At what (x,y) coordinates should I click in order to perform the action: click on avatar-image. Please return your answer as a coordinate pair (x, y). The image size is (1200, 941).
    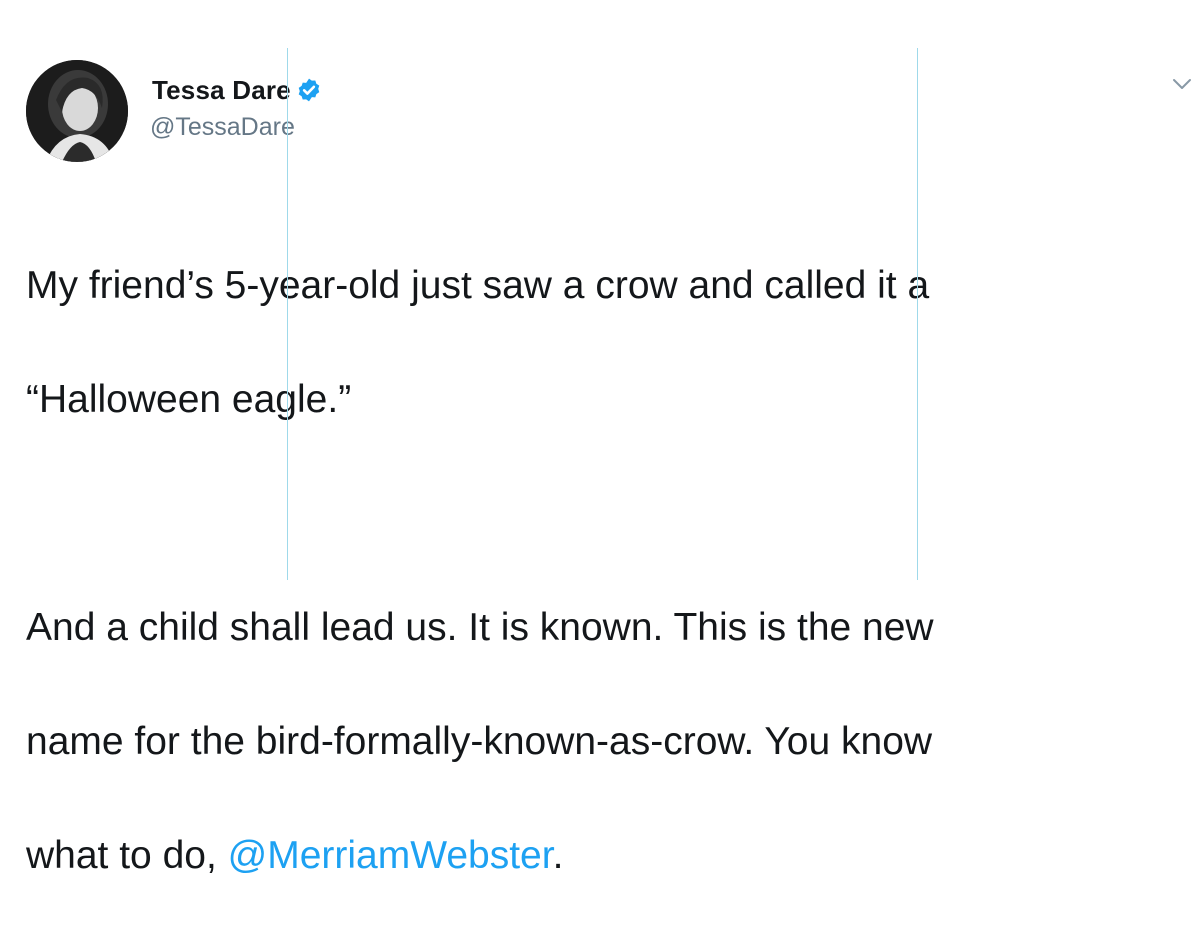
    Looking at the image, I should click on (77, 111).